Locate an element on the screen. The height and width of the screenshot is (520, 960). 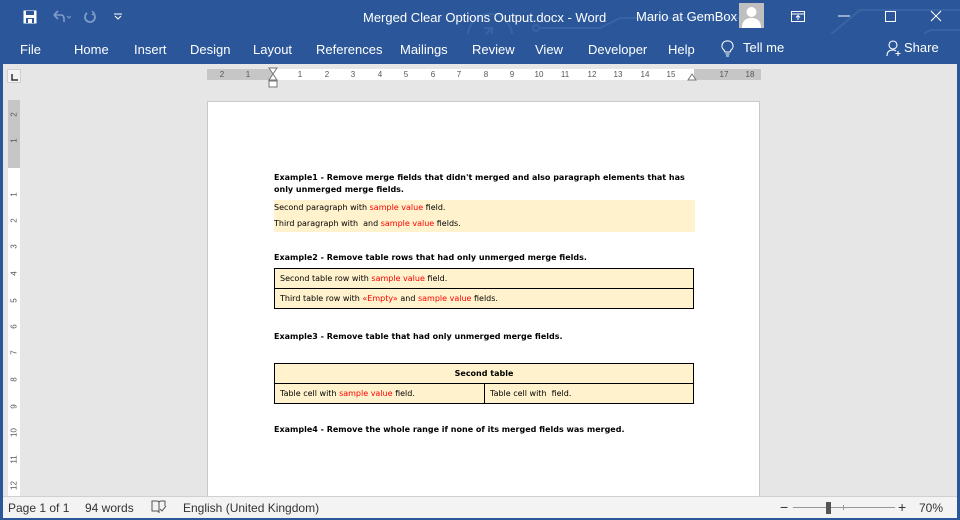
text-run: Third table row with is located at coordinates (321, 298).